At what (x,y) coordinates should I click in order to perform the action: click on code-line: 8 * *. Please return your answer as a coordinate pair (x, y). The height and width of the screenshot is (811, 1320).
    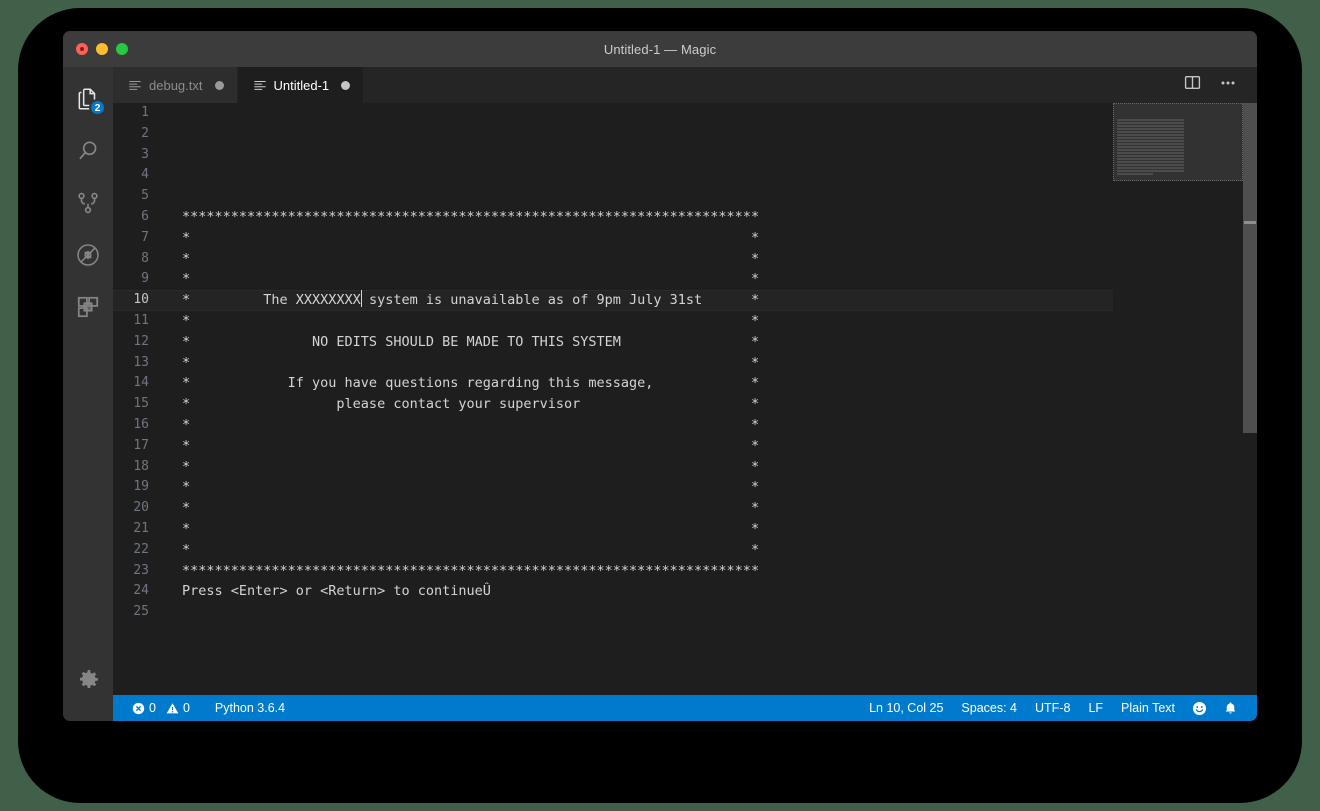
    Looking at the image, I should click on (685, 259).